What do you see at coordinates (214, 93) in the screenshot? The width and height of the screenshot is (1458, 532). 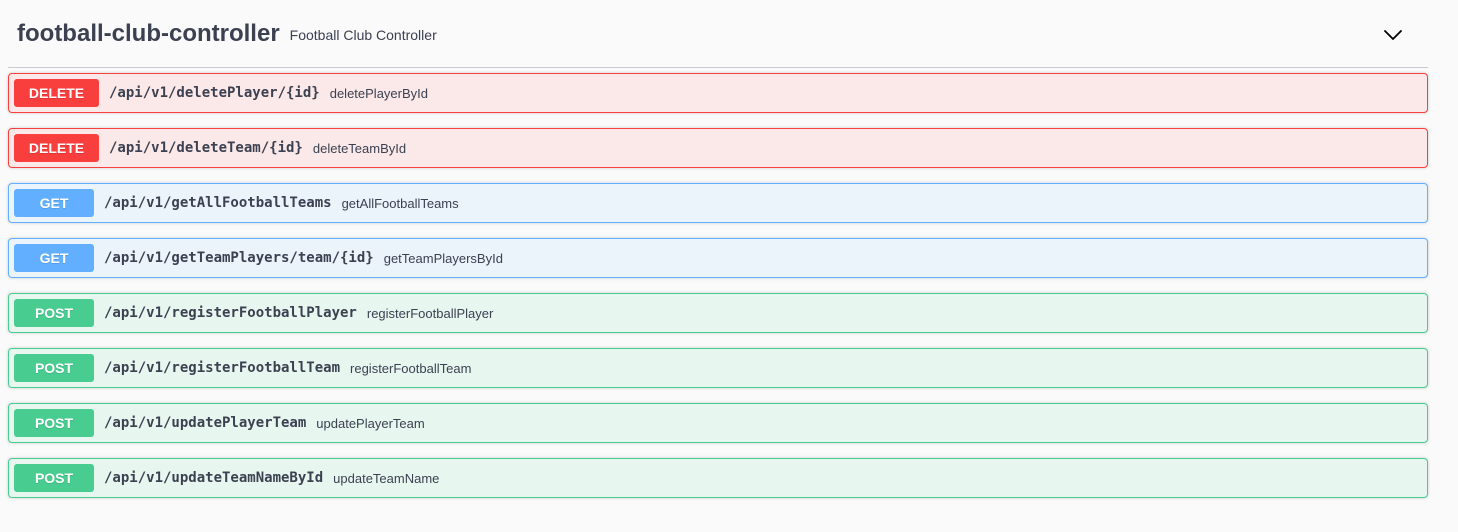 I see `operation-path: /api/v1/deletePlayer/{id}` at bounding box center [214, 93].